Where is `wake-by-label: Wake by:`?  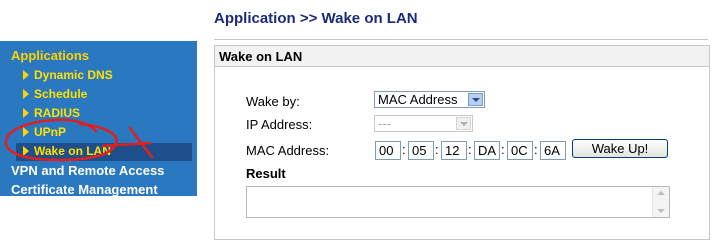 wake-by-label: Wake by: is located at coordinates (273, 101).